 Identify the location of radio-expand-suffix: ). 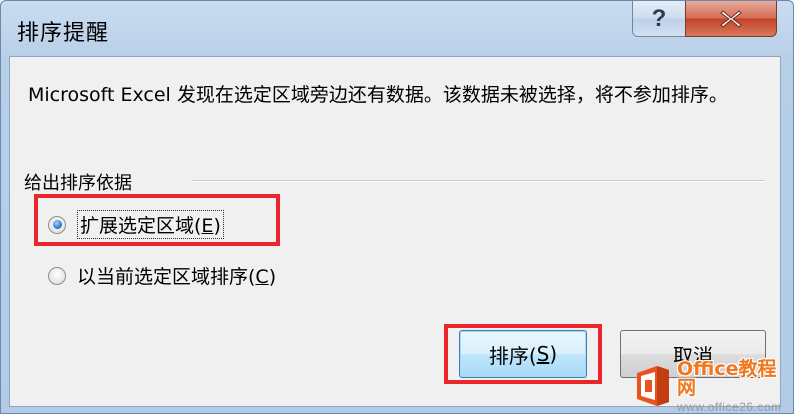
(217, 226).